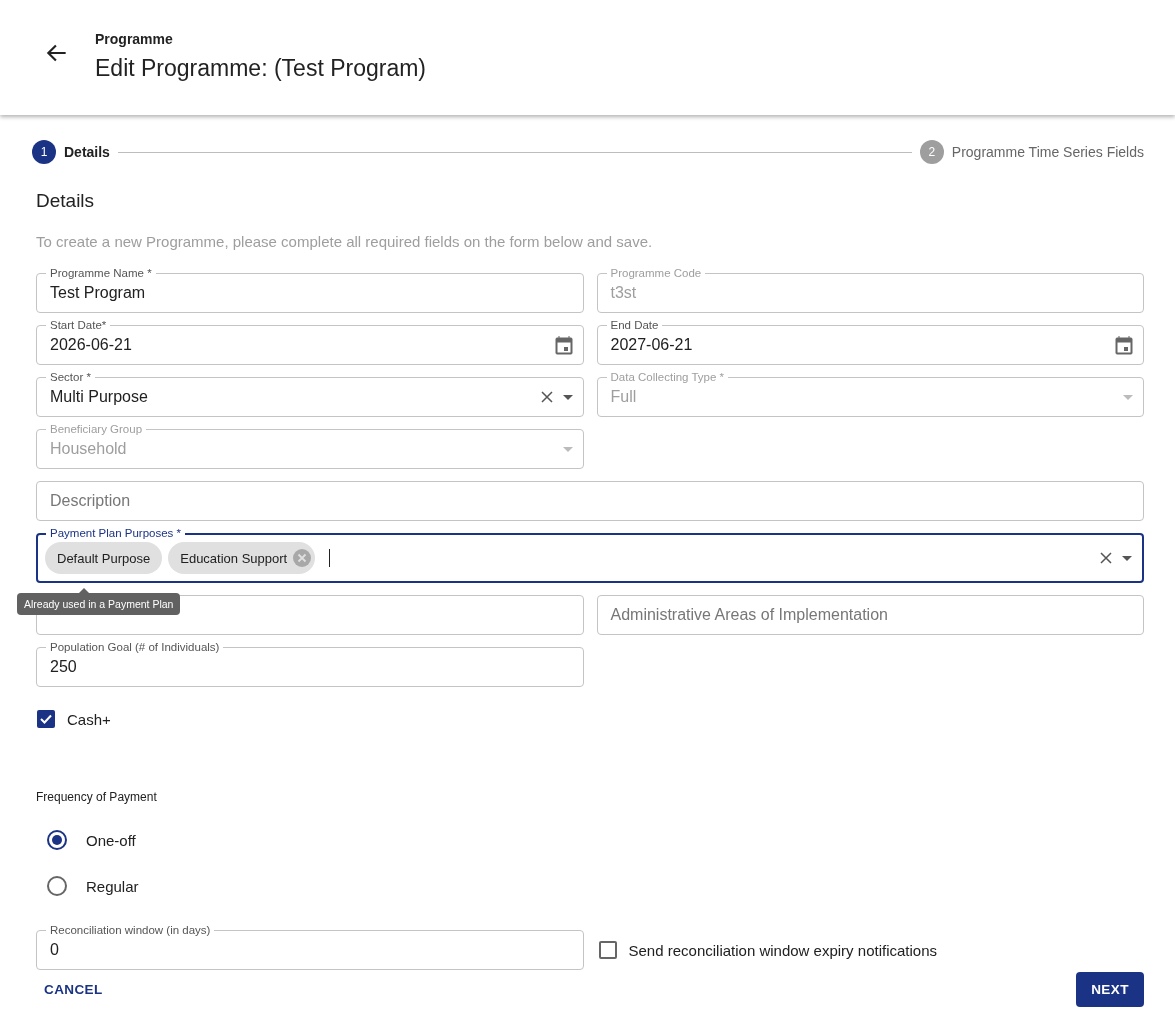 The width and height of the screenshot is (1175, 1014). I want to click on group-label: Frequency of Payment, so click(97, 797).